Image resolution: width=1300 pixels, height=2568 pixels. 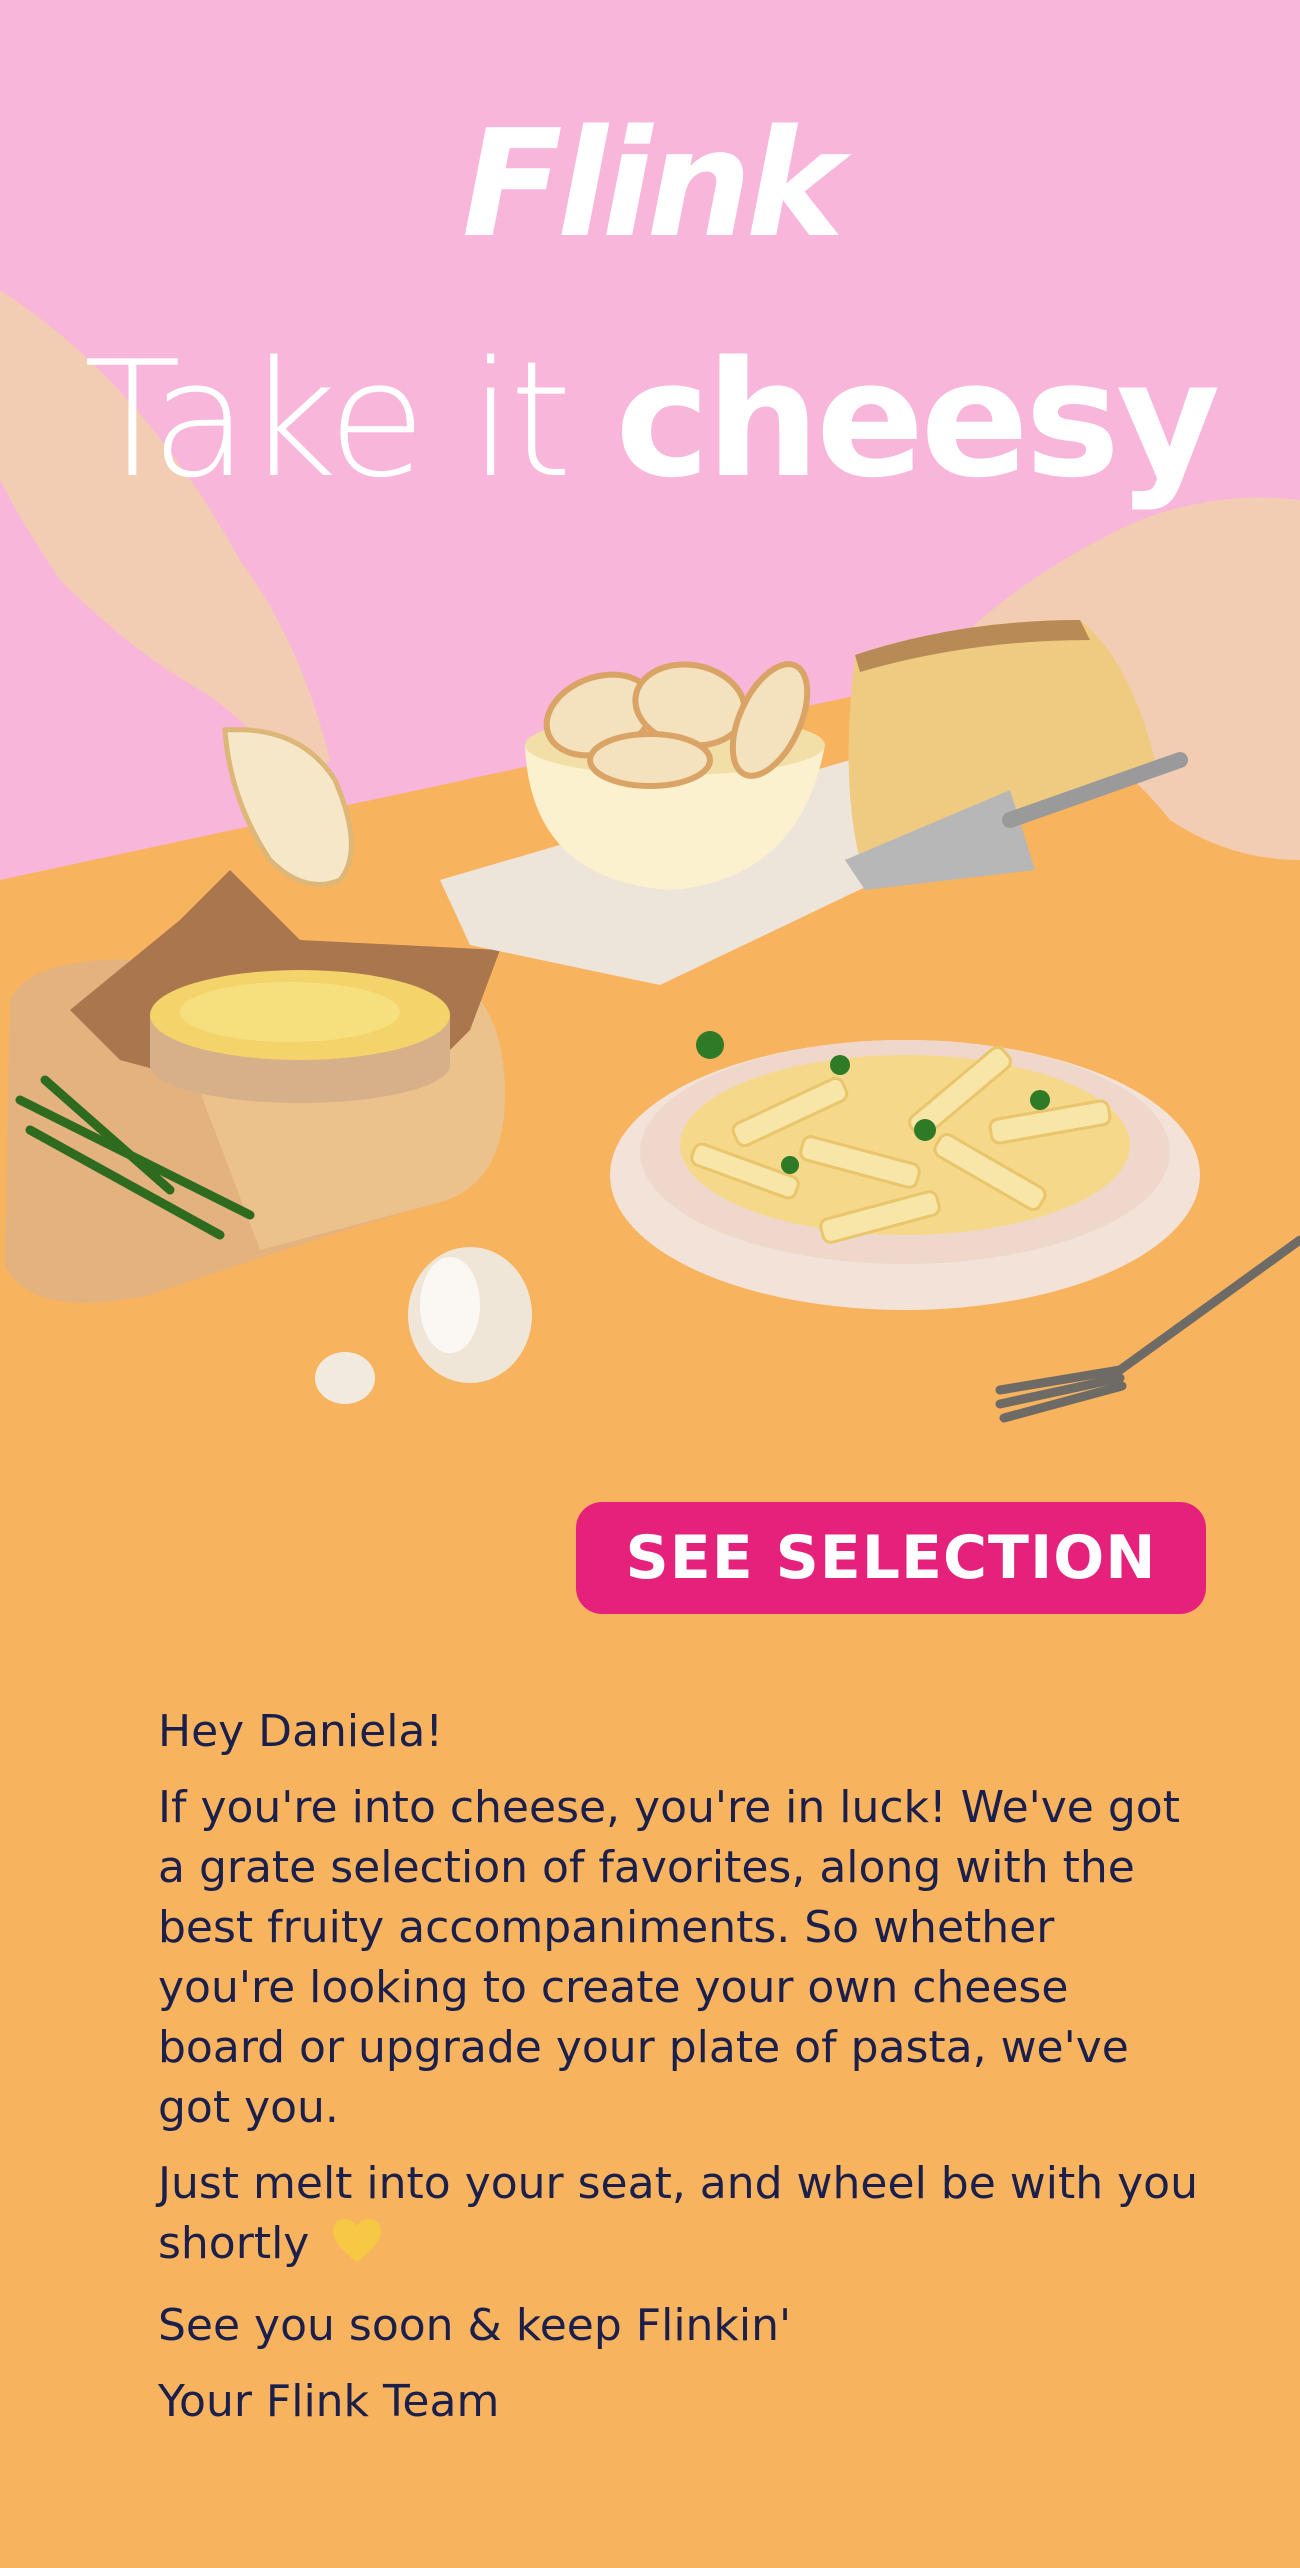 What do you see at coordinates (652, 184) in the screenshot?
I see `brand-logo: Flink` at bounding box center [652, 184].